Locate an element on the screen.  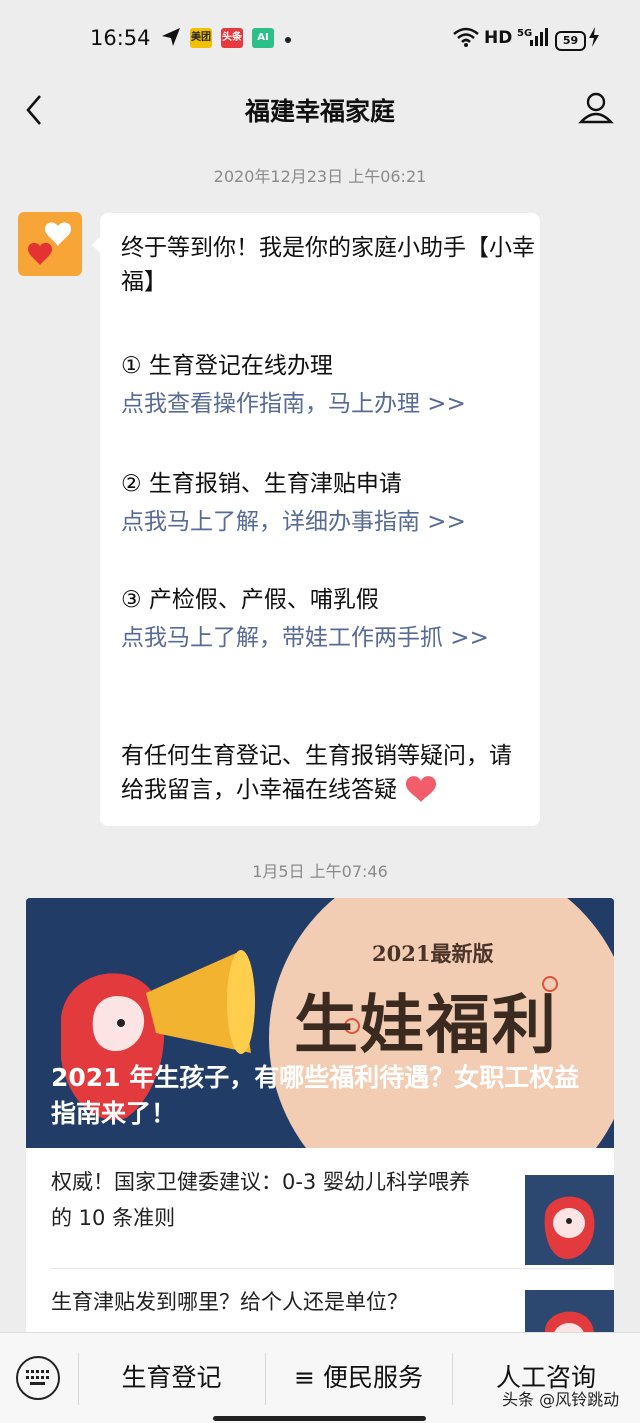
account-avatar is located at coordinates (50, 244).